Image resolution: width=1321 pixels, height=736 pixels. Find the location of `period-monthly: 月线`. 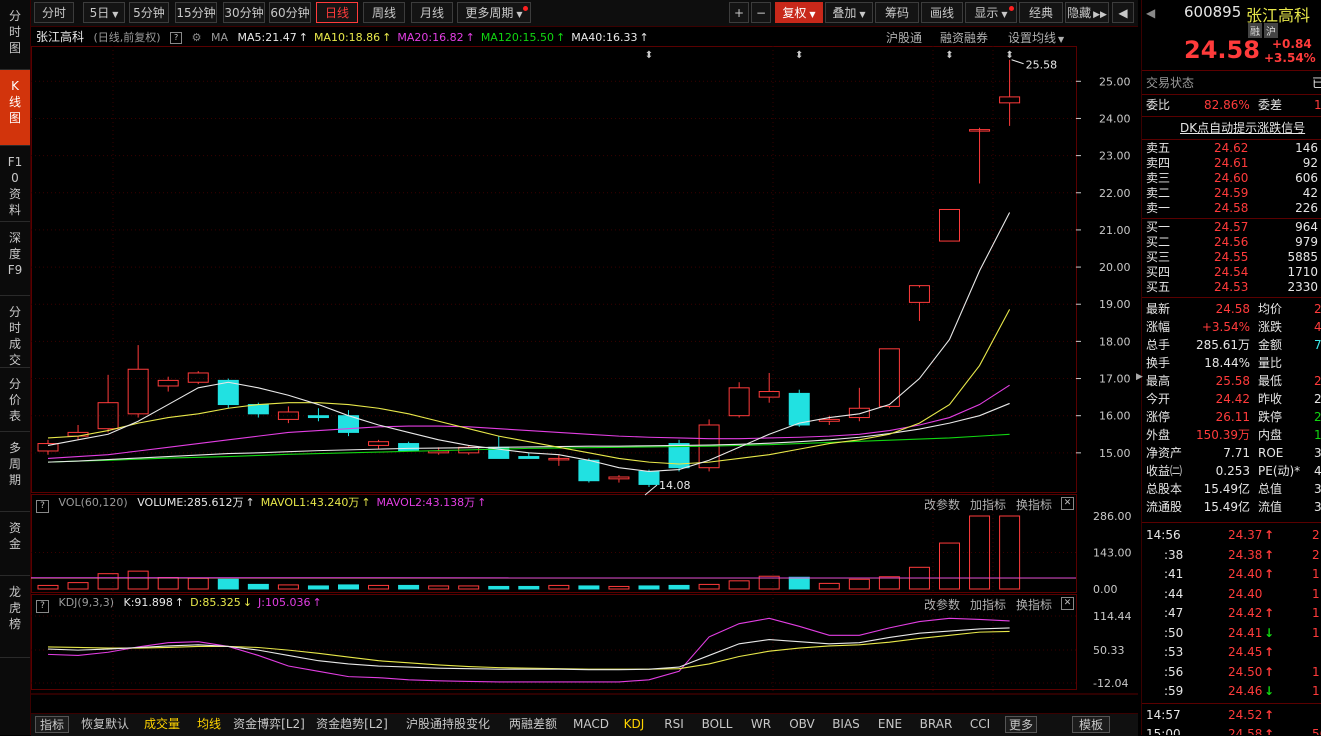

period-monthly: 月线 is located at coordinates (432, 12).